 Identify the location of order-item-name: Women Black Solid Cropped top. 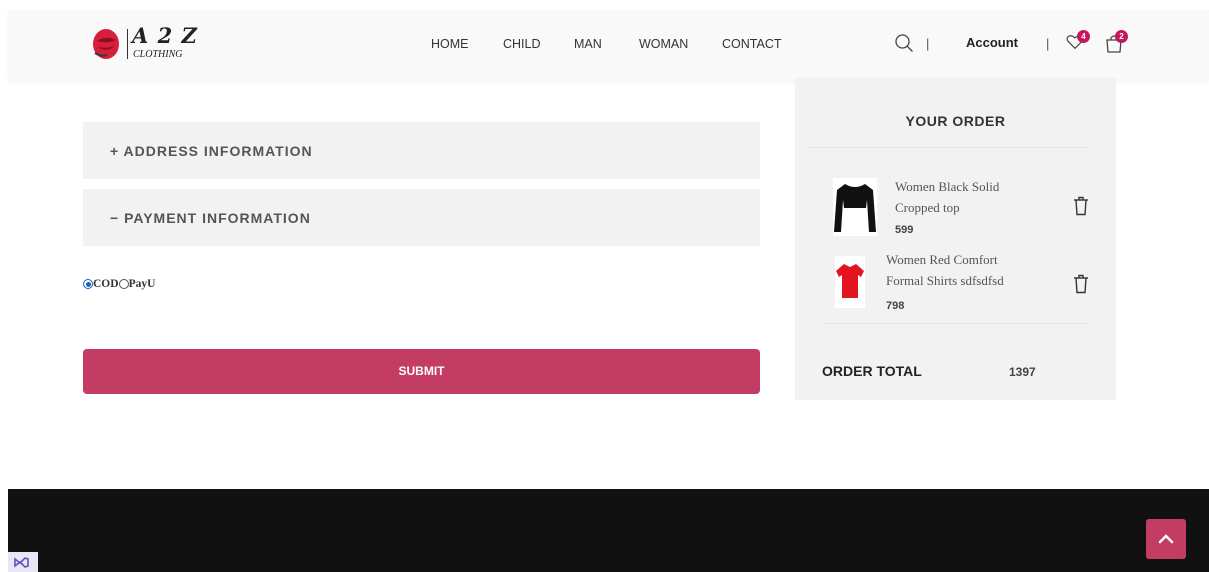
(947, 197).